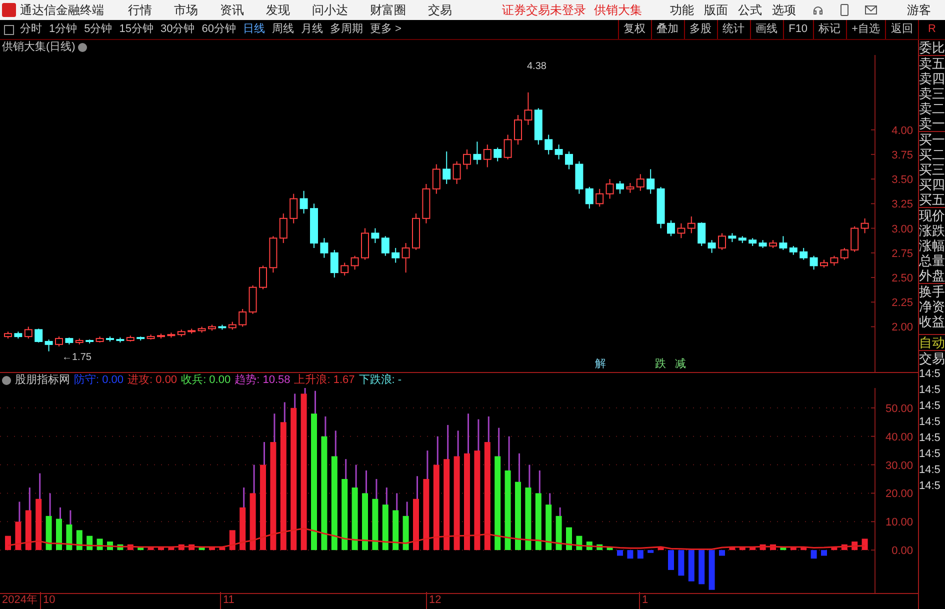 The image size is (945, 609). I want to click on indicator-axis-label: 10.00, so click(899, 522).